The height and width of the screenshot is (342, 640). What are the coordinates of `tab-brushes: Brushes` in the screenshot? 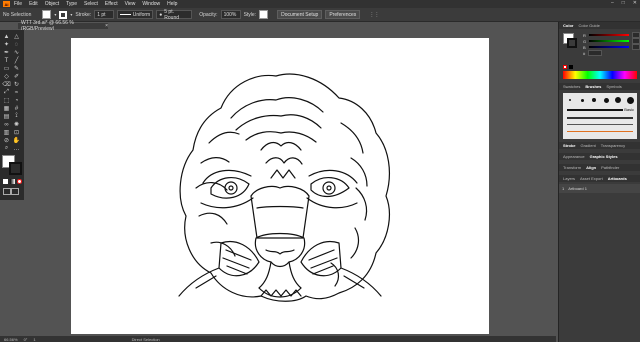 It's located at (593, 86).